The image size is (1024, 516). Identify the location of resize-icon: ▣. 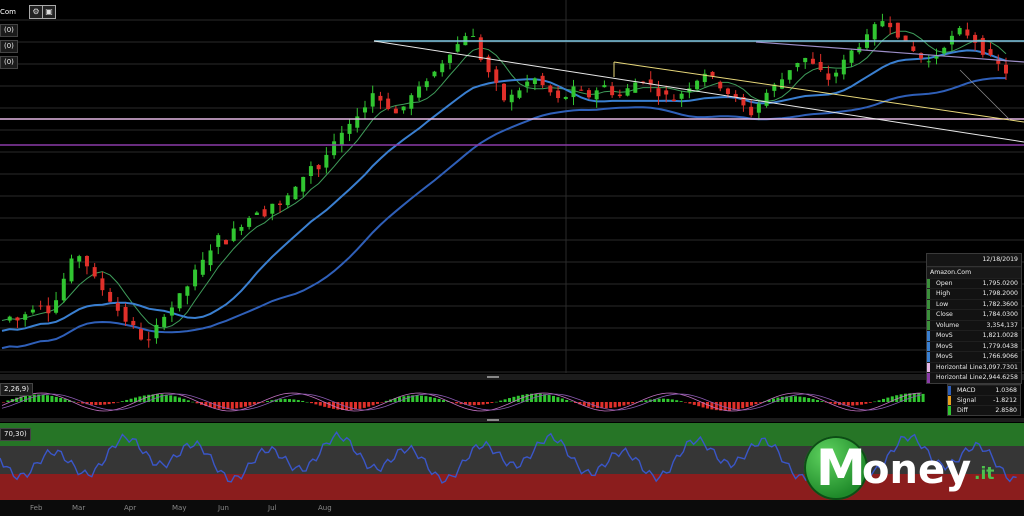
(49, 12).